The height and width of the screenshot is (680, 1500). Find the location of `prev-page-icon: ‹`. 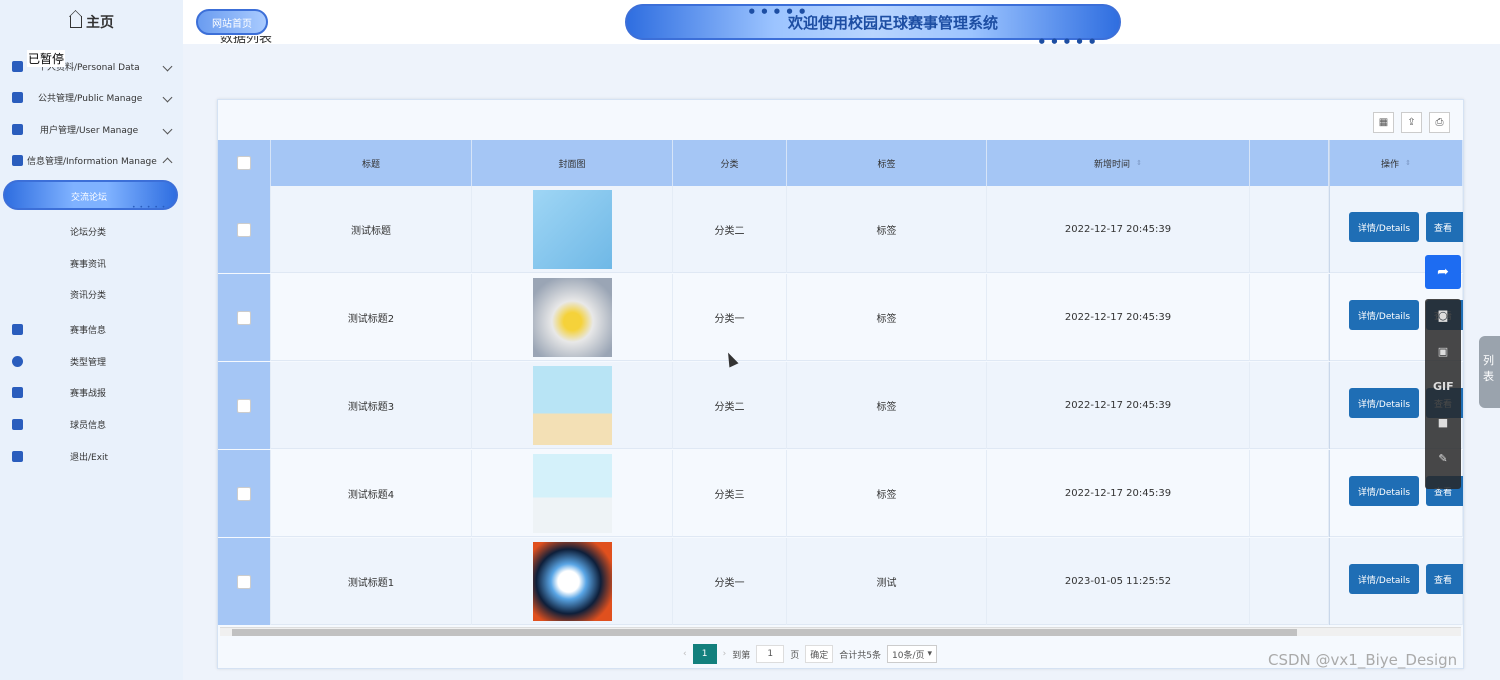

prev-page-icon: ‹ is located at coordinates (685, 654).